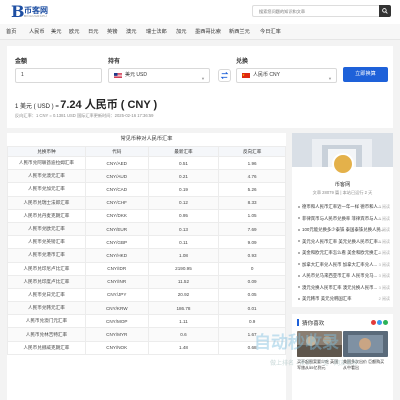 Image resolution: width=400 pixels, height=400 pixels. What do you see at coordinates (373, 322) in the screenshot?
I see `weibo-icon` at bounding box center [373, 322].